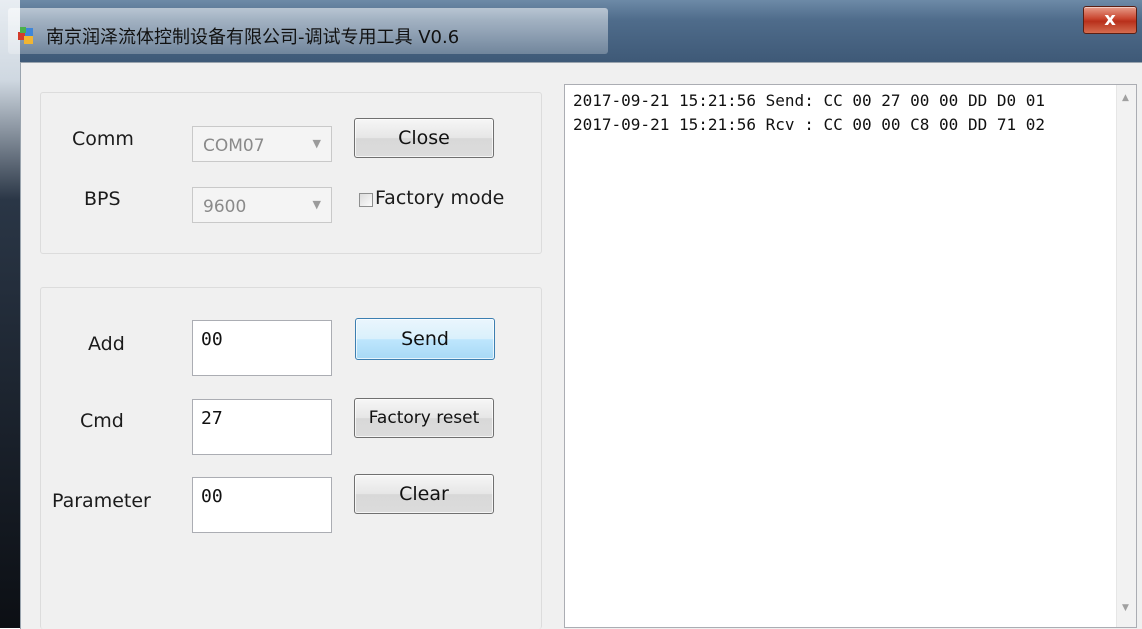  What do you see at coordinates (103, 139) in the screenshot?
I see `comm-label: Comm` at bounding box center [103, 139].